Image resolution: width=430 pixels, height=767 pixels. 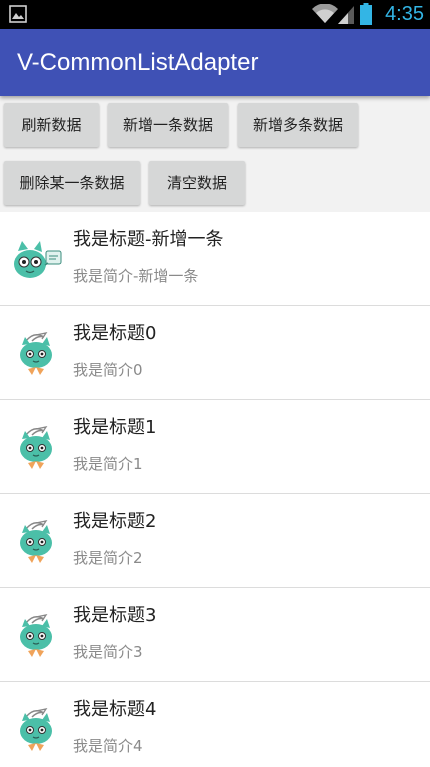 What do you see at coordinates (168, 125) in the screenshot?
I see `add-one-item-button: 新增一条数据` at bounding box center [168, 125].